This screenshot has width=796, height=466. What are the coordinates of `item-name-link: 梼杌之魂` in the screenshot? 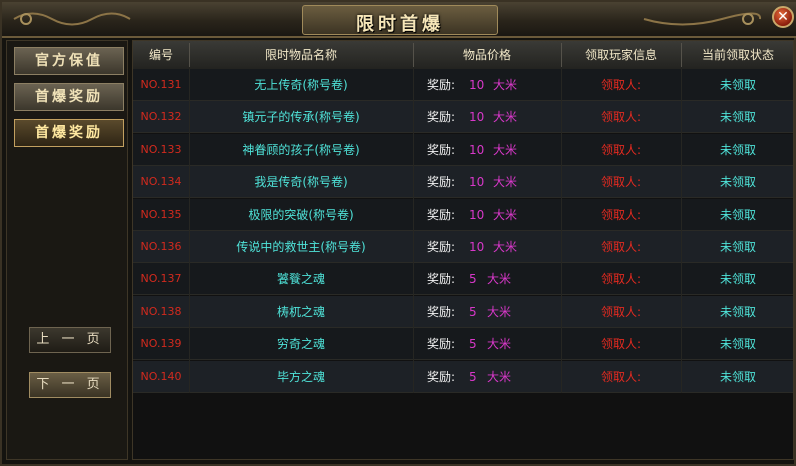 It's located at (301, 312).